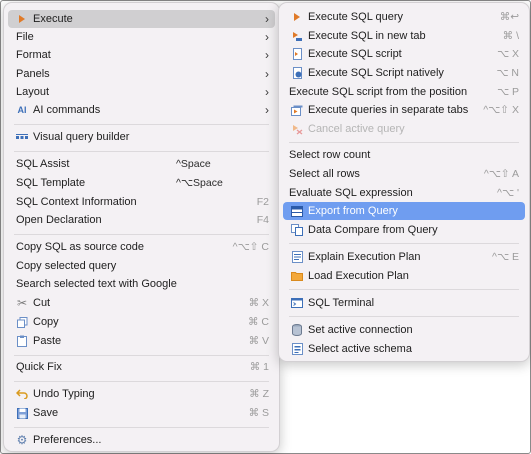  What do you see at coordinates (404, 193) in the screenshot?
I see `menu-item-evaluate-sql-expression: Evaluate SQL expression ^⌥ '` at bounding box center [404, 193].